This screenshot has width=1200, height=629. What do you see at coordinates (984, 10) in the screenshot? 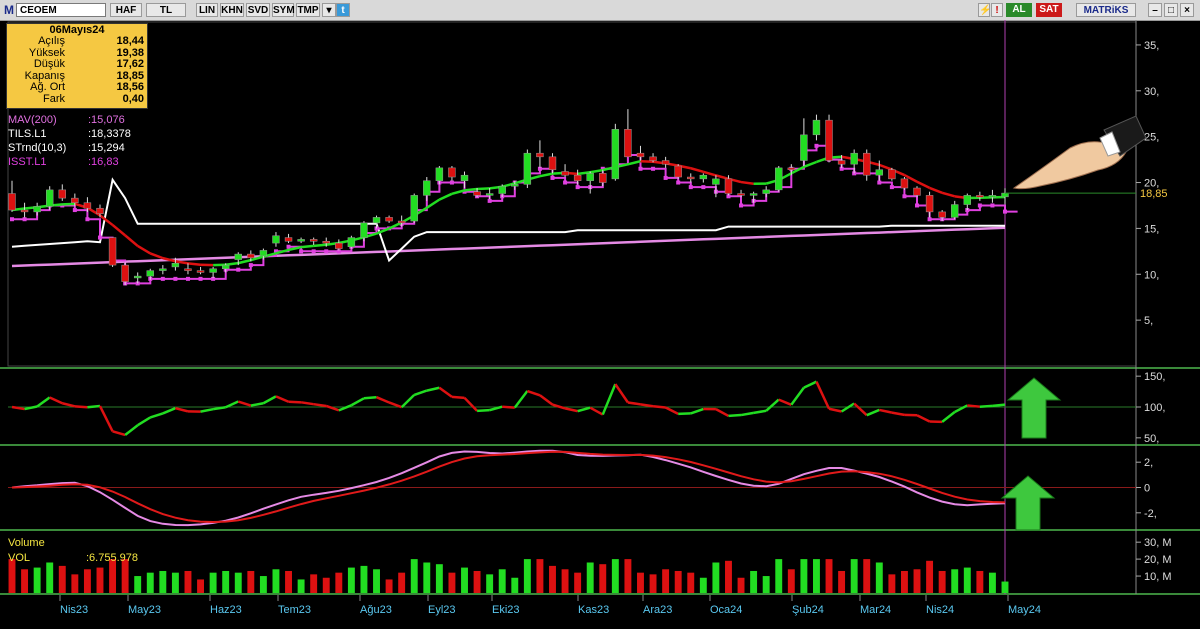
I see `lightning-icon: ⚡` at bounding box center [984, 10].